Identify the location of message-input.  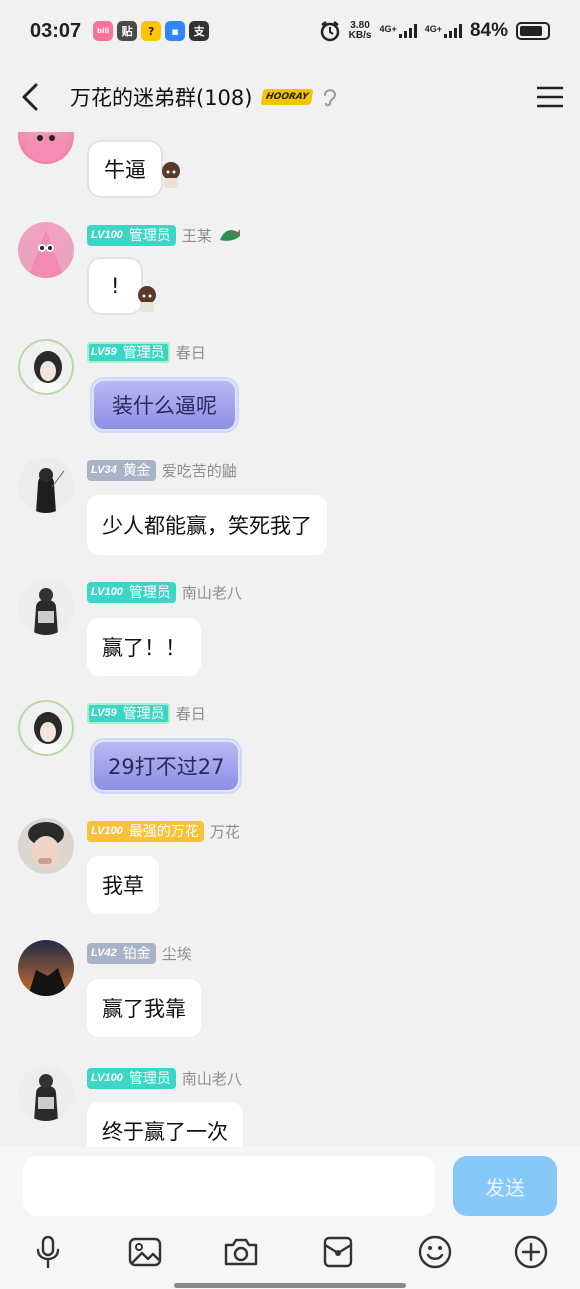
(229, 1186).